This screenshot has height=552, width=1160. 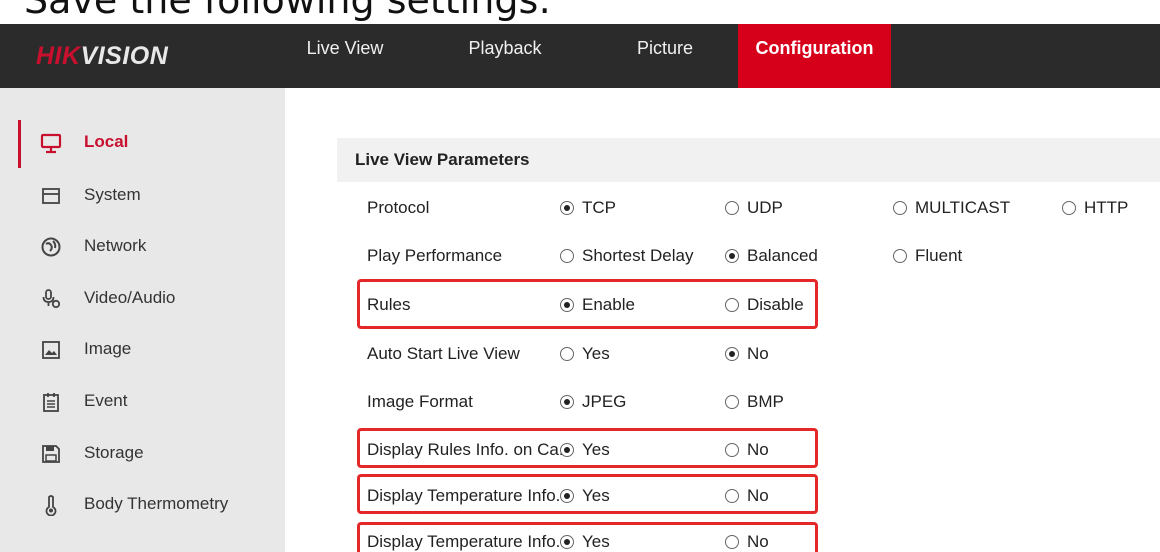 I want to click on row-label-play-performance: Play Performance, so click(x=435, y=255).